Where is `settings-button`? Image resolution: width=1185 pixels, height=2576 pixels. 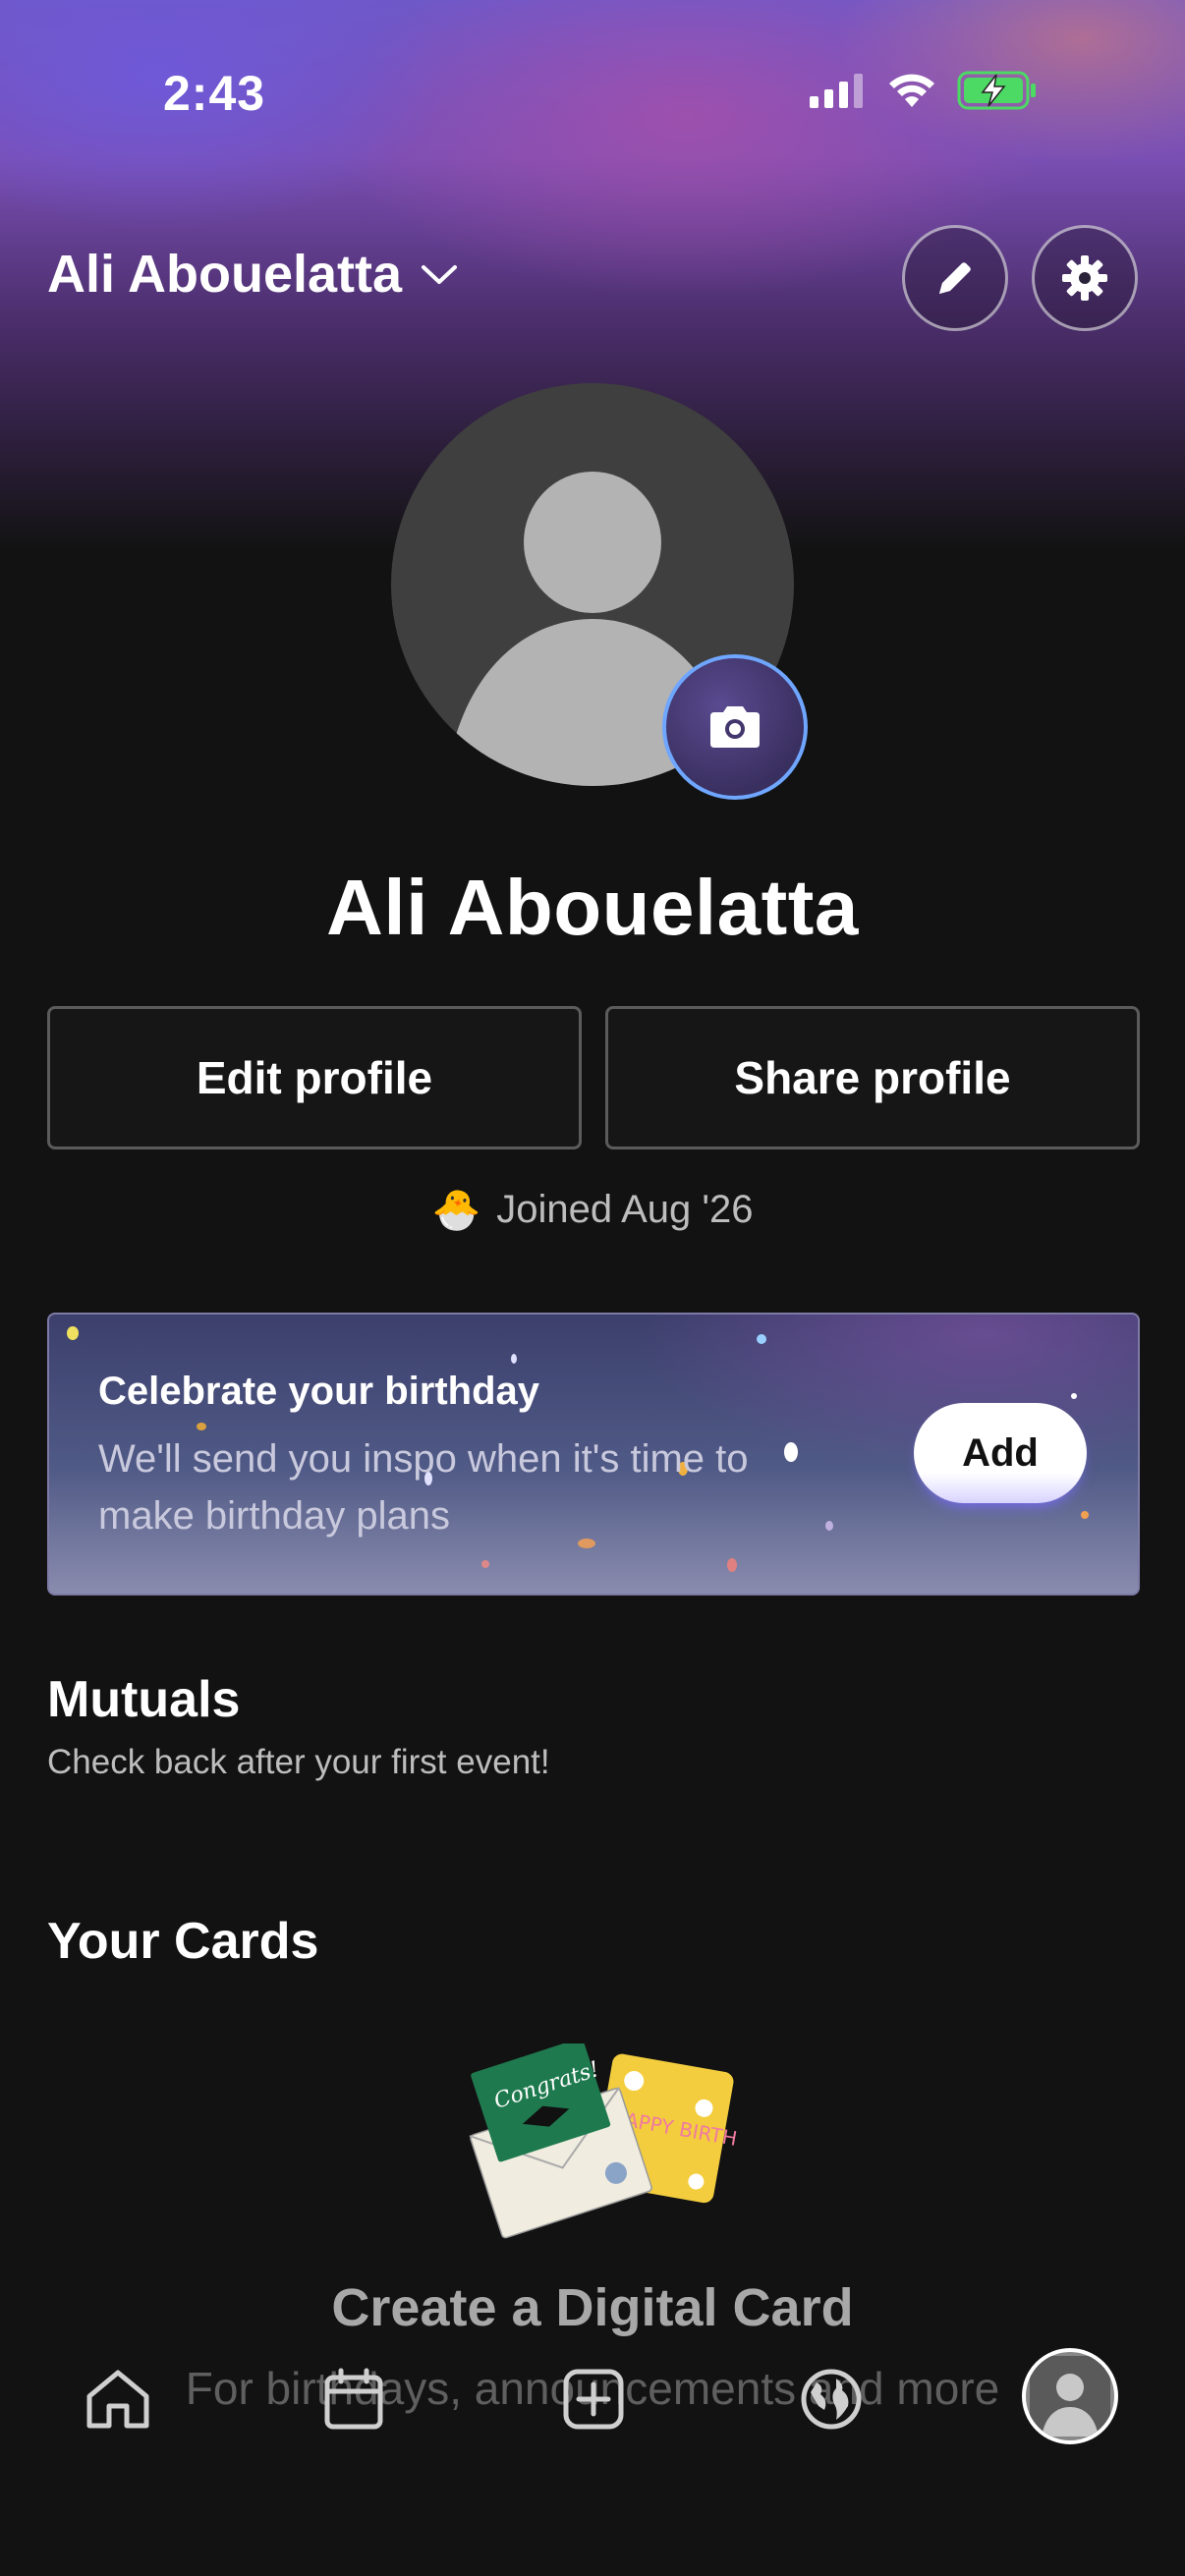
settings-button is located at coordinates (1085, 278).